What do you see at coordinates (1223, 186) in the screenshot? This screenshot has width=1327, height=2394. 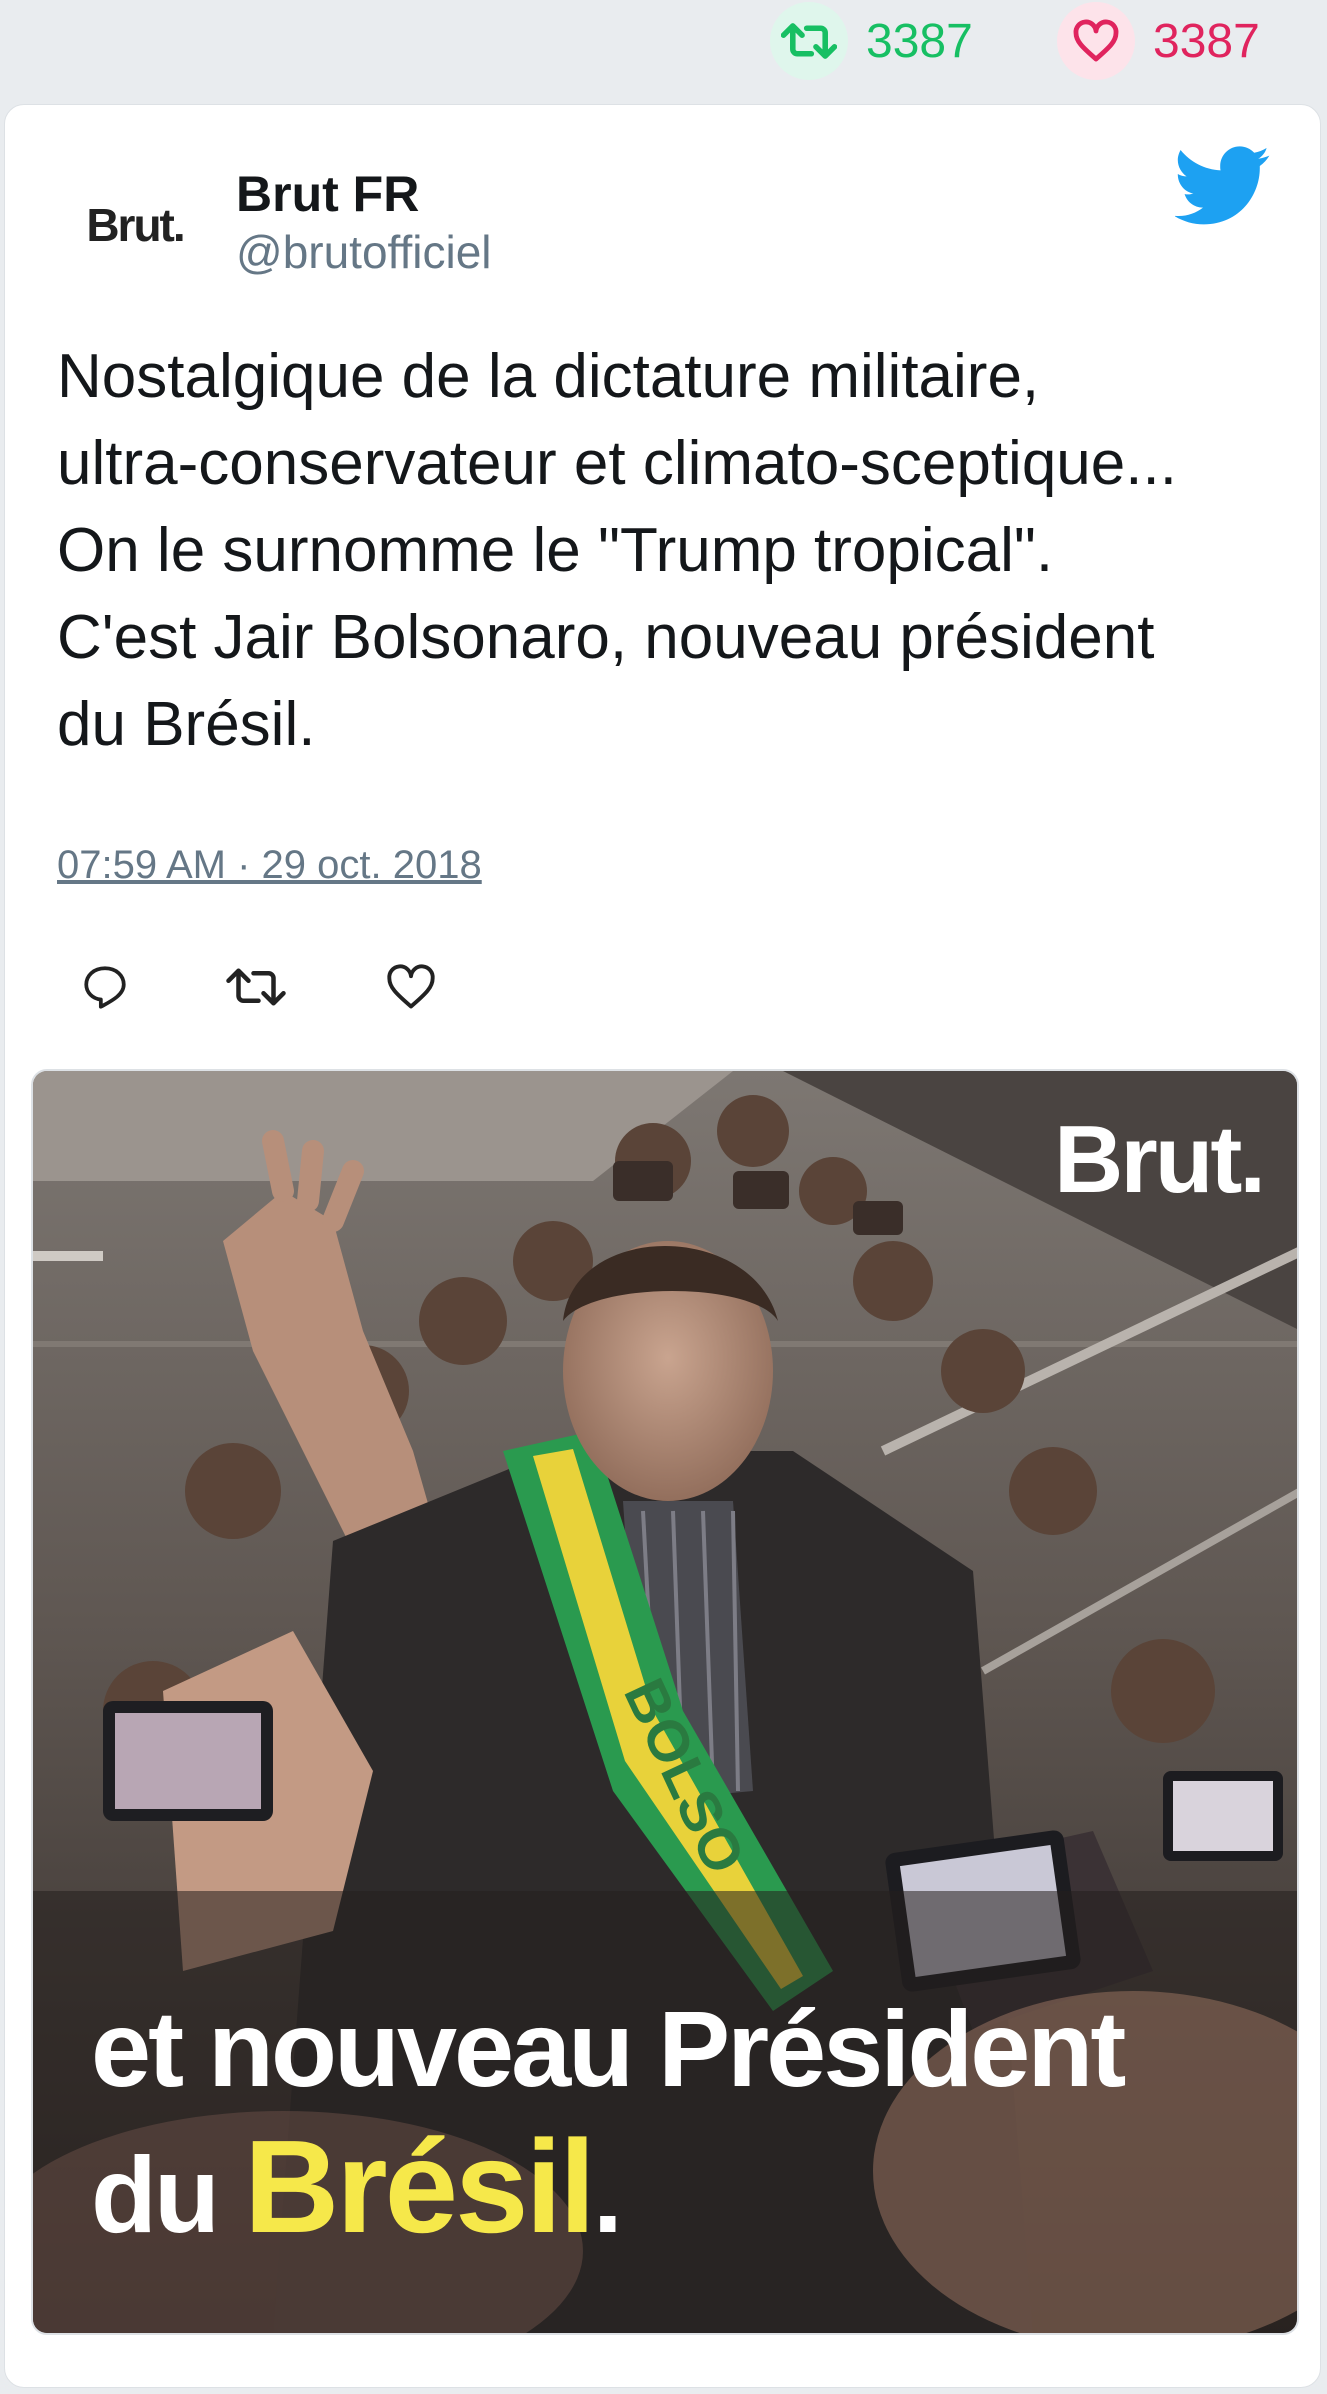 I see `twitter-bird-icon` at bounding box center [1223, 186].